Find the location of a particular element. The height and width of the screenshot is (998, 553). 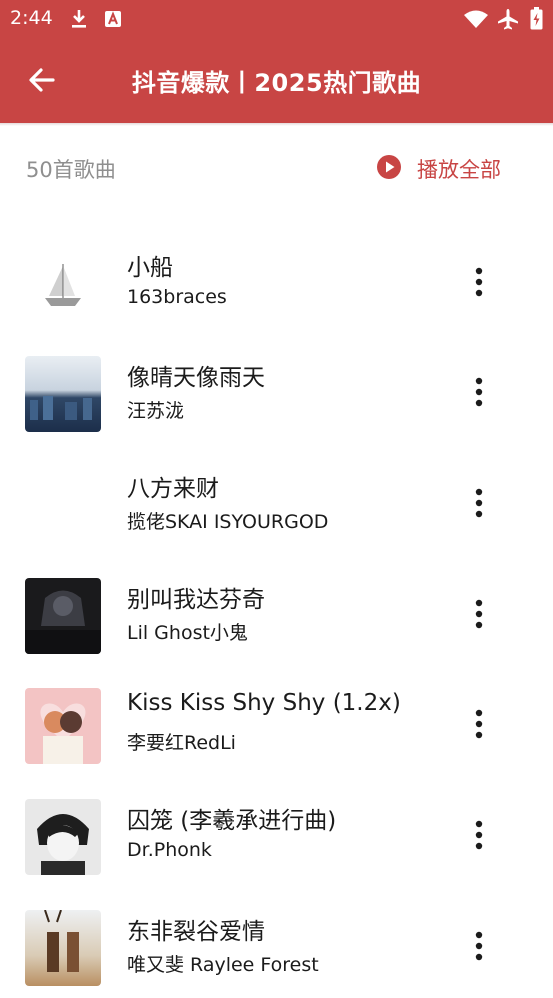

song-title: 东非裂谷爱情 is located at coordinates (196, 932).